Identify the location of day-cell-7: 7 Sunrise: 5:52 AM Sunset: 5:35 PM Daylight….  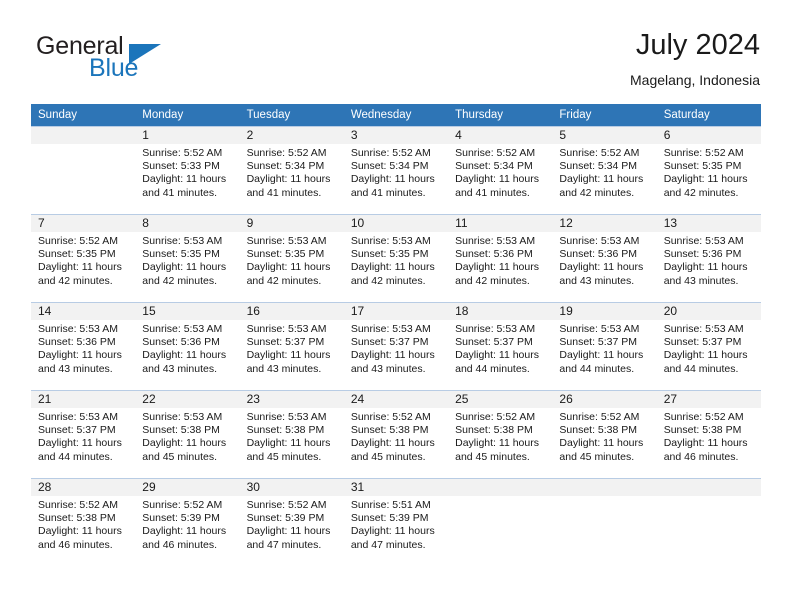
(83, 258).